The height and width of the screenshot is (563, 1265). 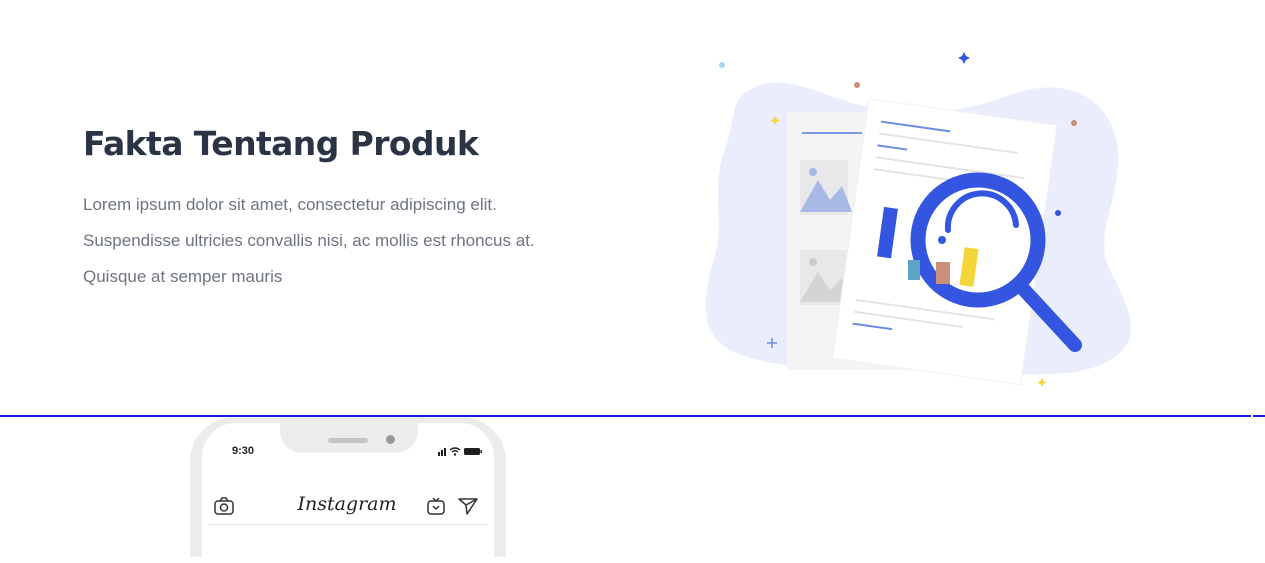 I want to click on status-time: 9:30, so click(x=243, y=451).